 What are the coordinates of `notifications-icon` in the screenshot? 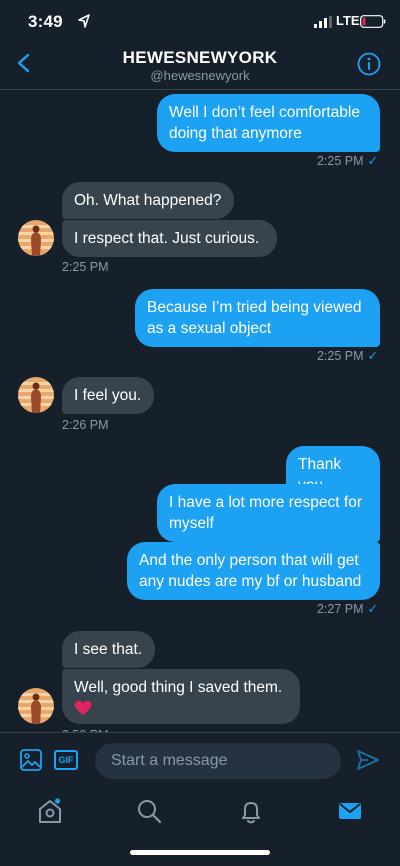 It's located at (251, 811).